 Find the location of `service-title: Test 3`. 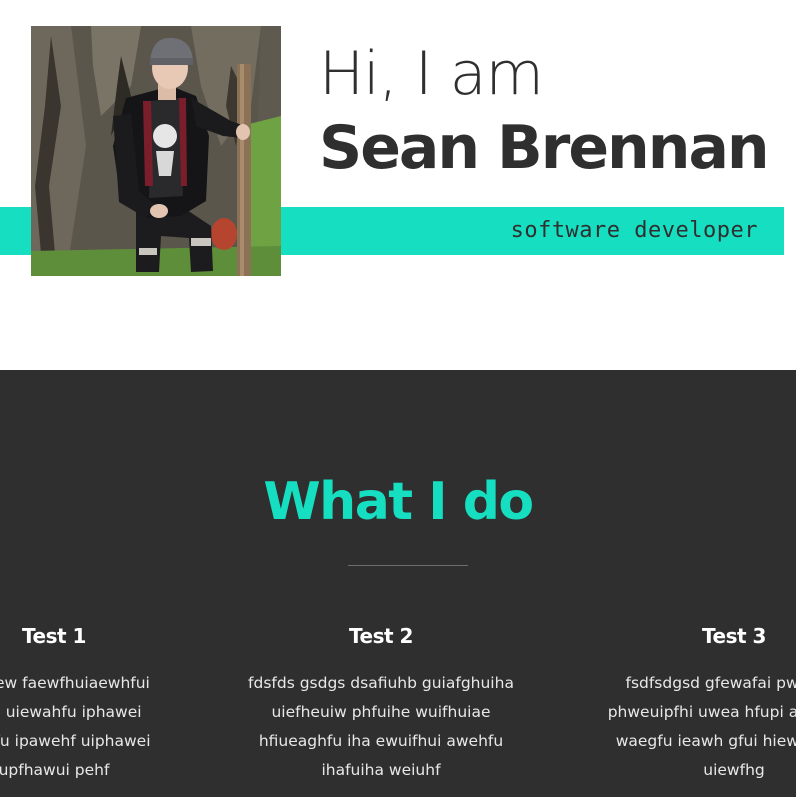

service-title: Test 3 is located at coordinates (734, 636).